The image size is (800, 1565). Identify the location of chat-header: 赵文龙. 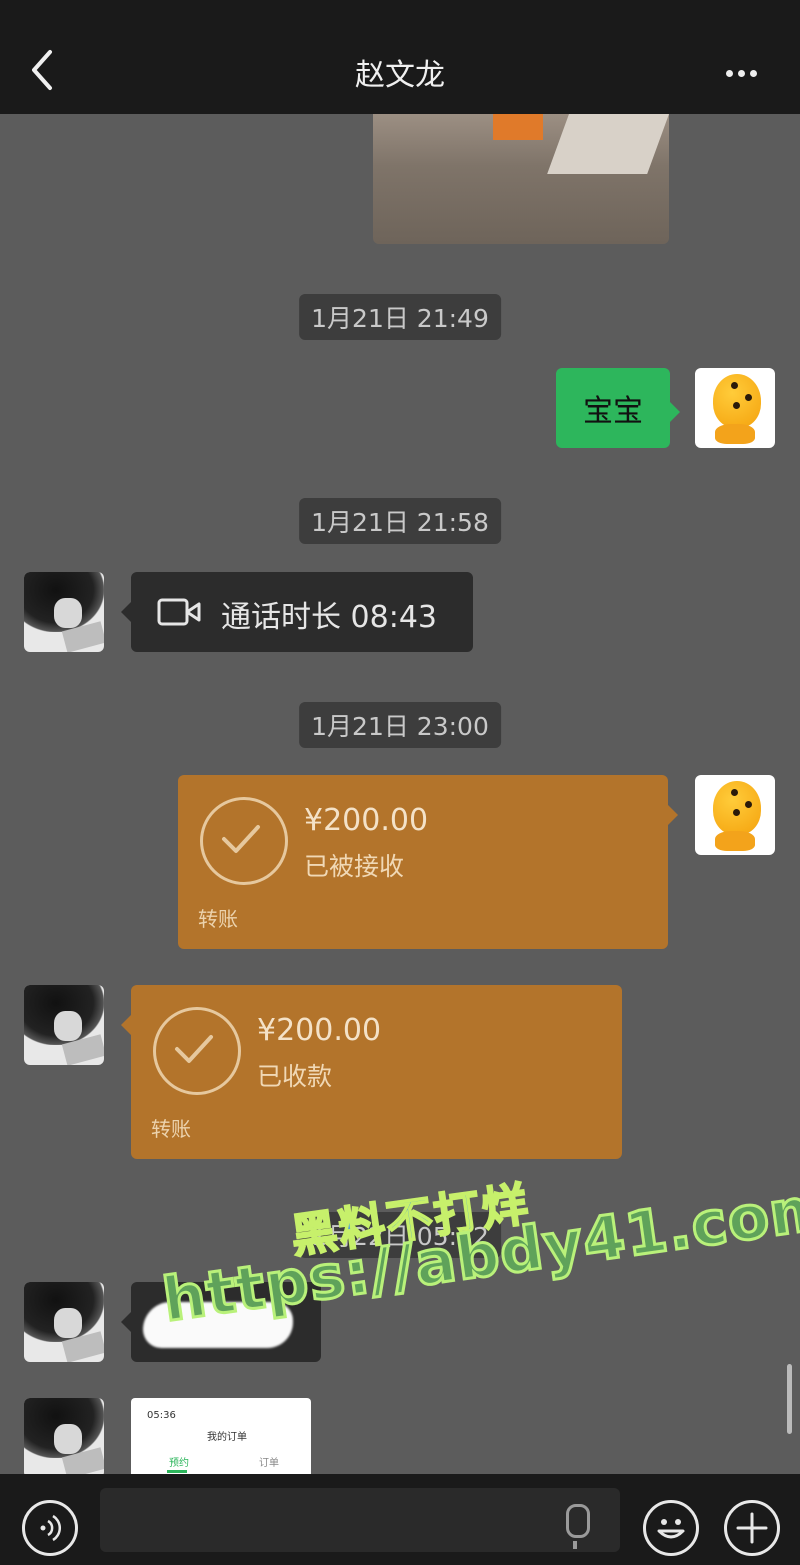
(400, 57).